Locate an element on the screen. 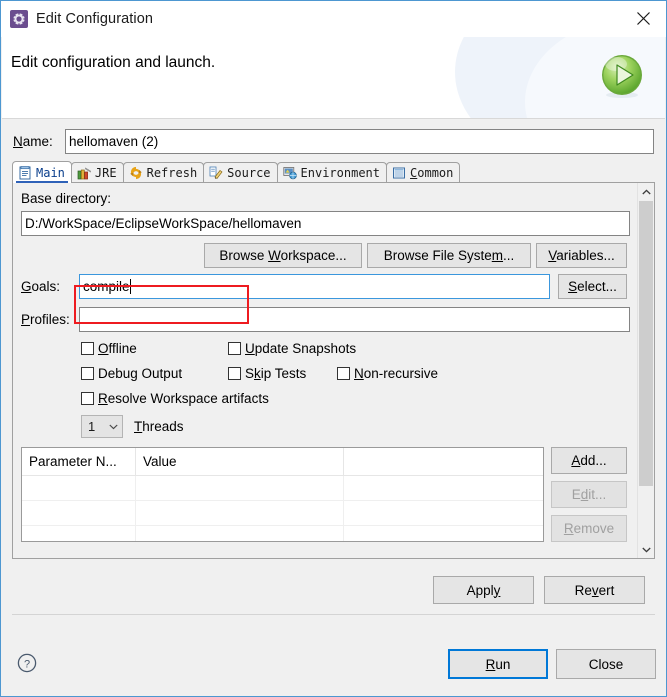 Image resolution: width=667 pixels, height=697 pixels. tab-main-label: Main is located at coordinates (50, 172).